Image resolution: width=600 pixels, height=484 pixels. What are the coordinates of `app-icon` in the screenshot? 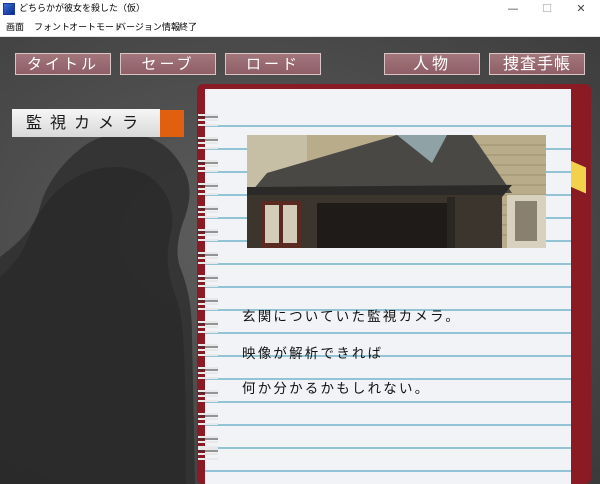 It's located at (9, 9).